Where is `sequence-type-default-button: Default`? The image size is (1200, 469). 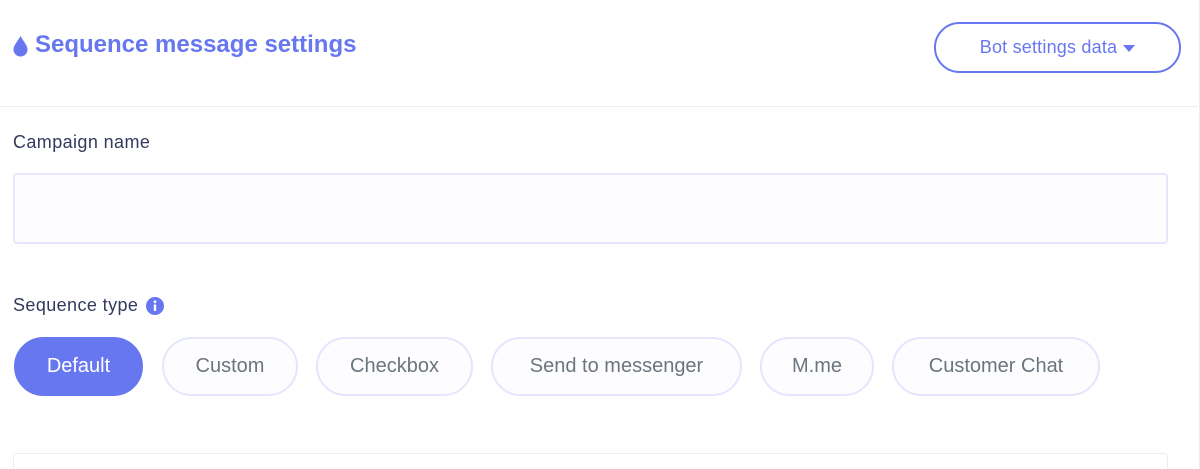 sequence-type-default-button: Default is located at coordinates (78, 366).